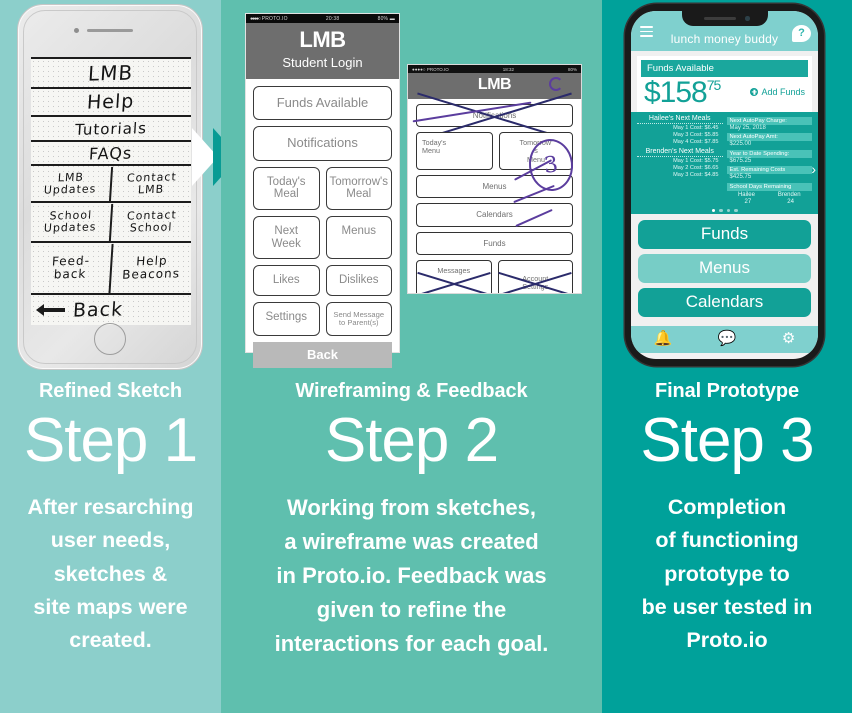 Image resolution: width=852 pixels, height=713 pixels. What do you see at coordinates (110, 30) in the screenshot?
I see `sketch-speaker` at bounding box center [110, 30].